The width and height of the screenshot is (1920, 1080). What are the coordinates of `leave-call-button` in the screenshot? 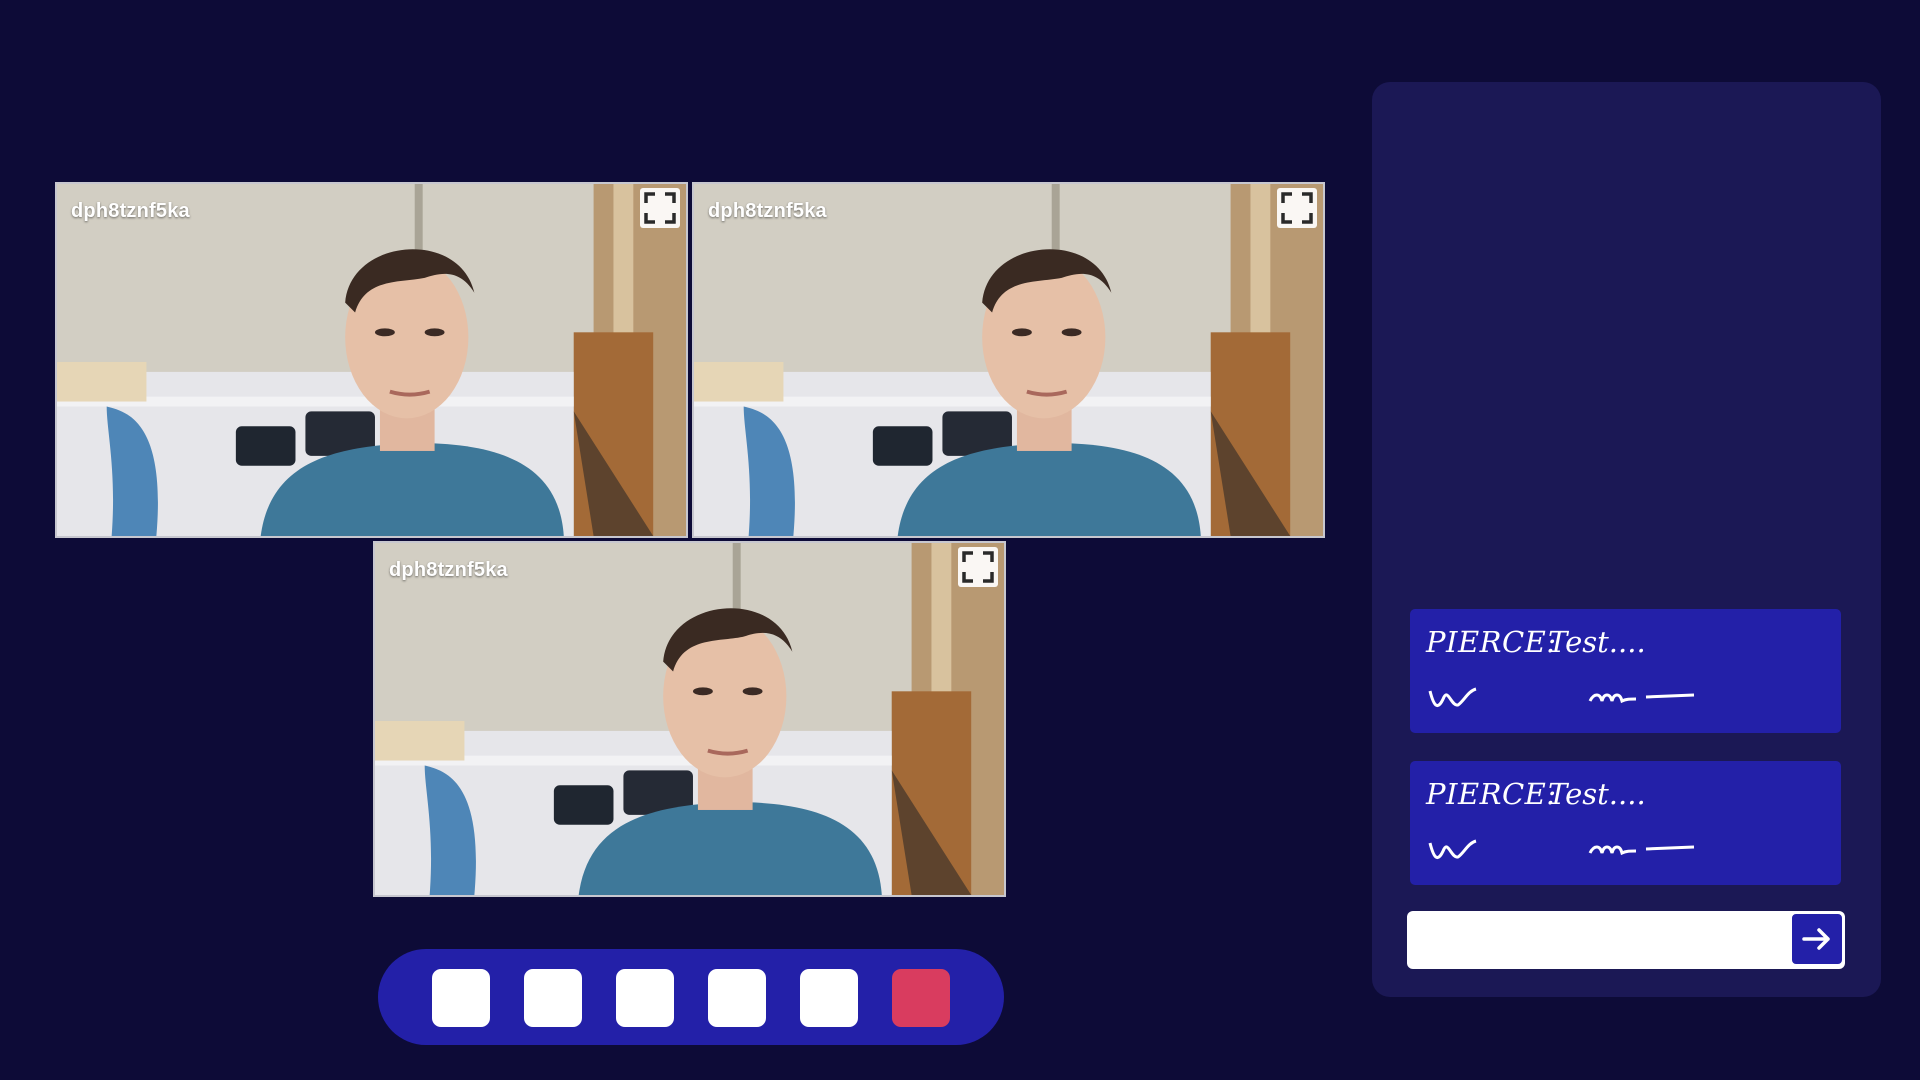 It's located at (921, 998).